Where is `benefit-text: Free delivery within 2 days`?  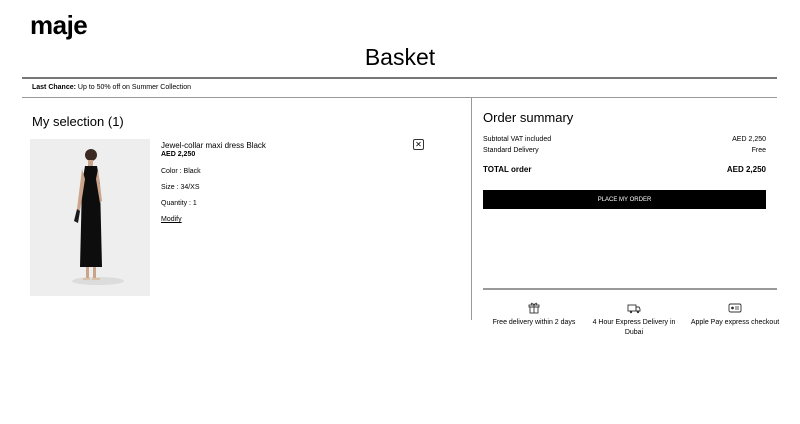
benefit-text: Free delivery within 2 days is located at coordinates (534, 322).